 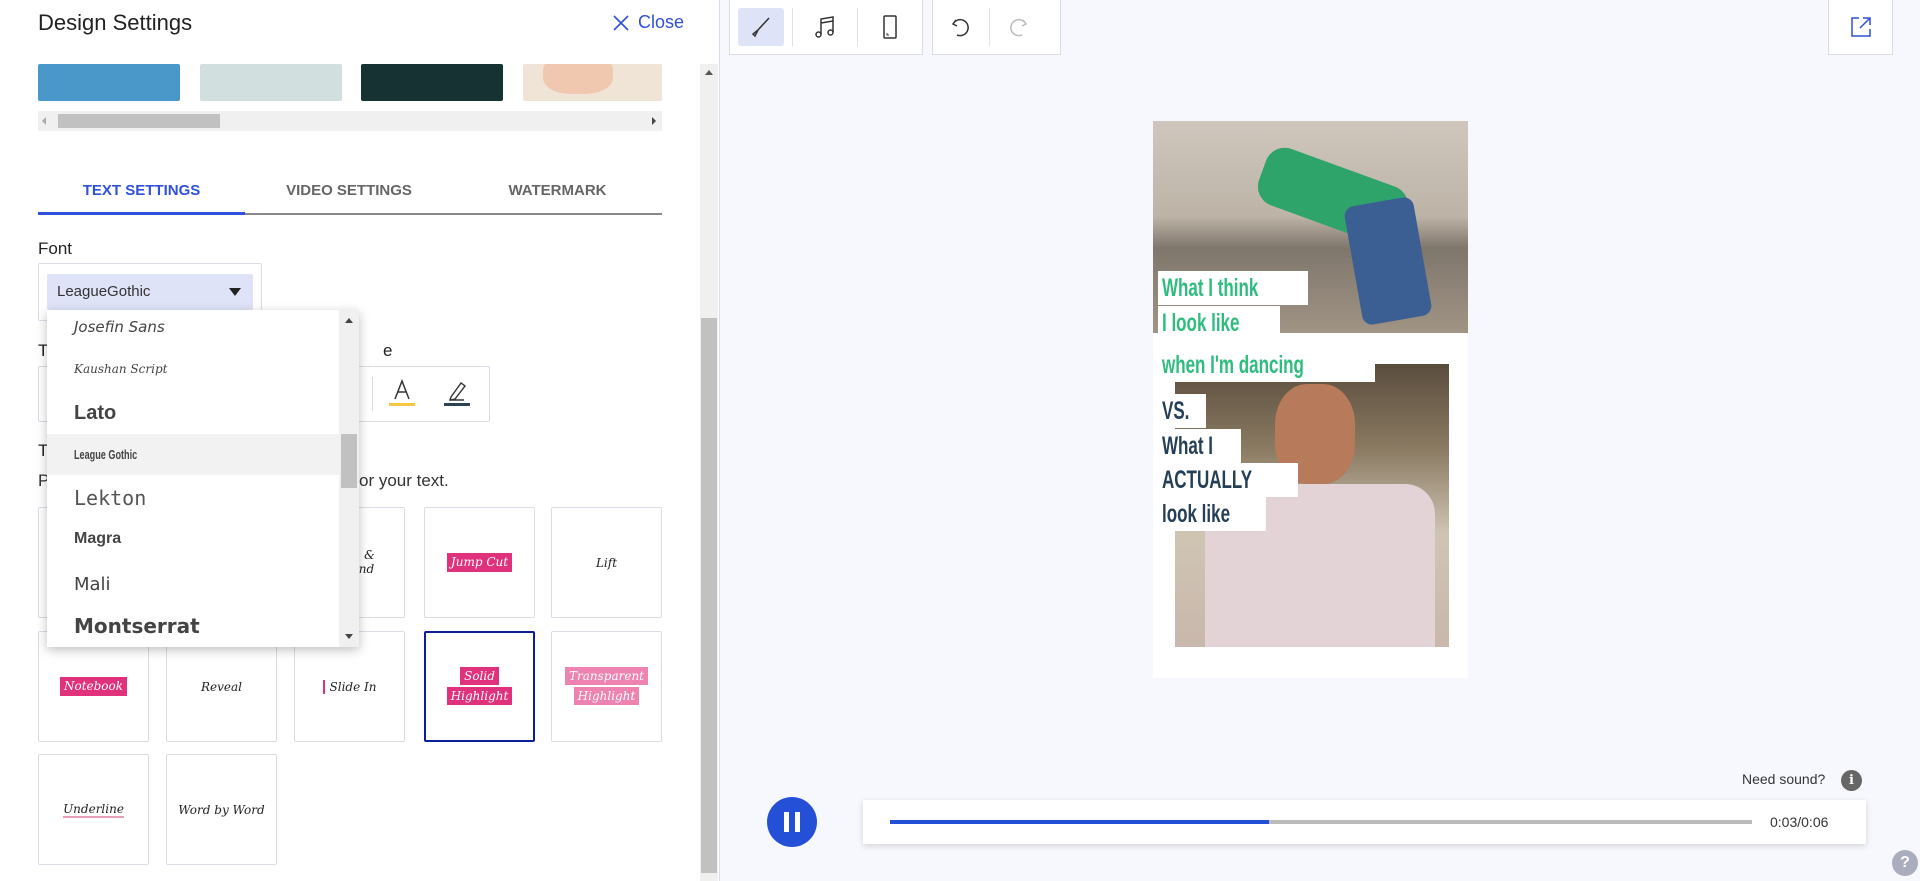 I want to click on close-button: Close, so click(x=648, y=22).